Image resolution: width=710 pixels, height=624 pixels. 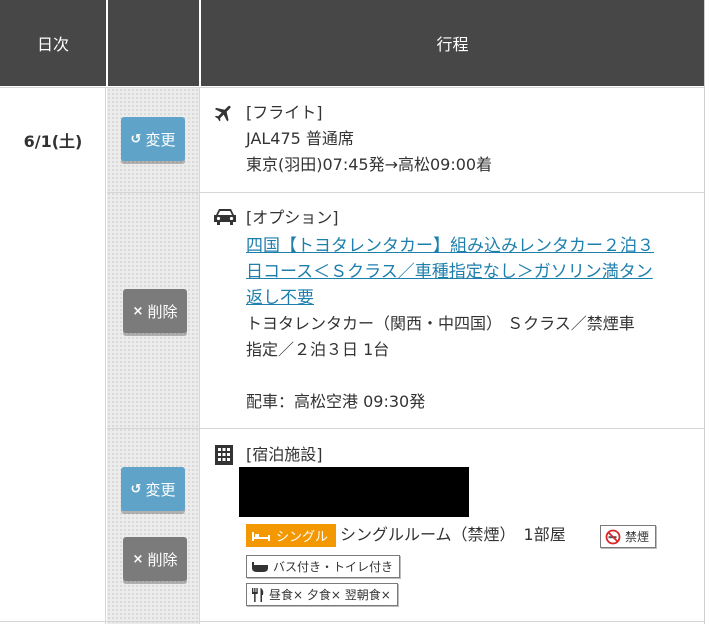 I want to click on redacted-hotel-name, so click(x=354, y=492).